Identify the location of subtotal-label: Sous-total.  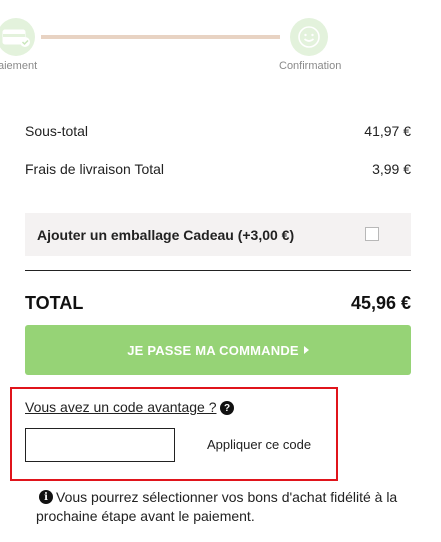
(57, 131).